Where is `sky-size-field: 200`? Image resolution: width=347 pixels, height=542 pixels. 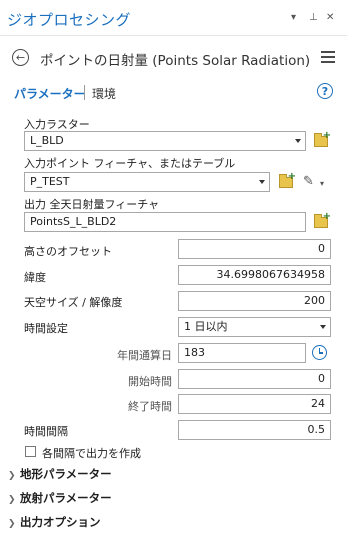
sky-size-field: 200 is located at coordinates (254, 301).